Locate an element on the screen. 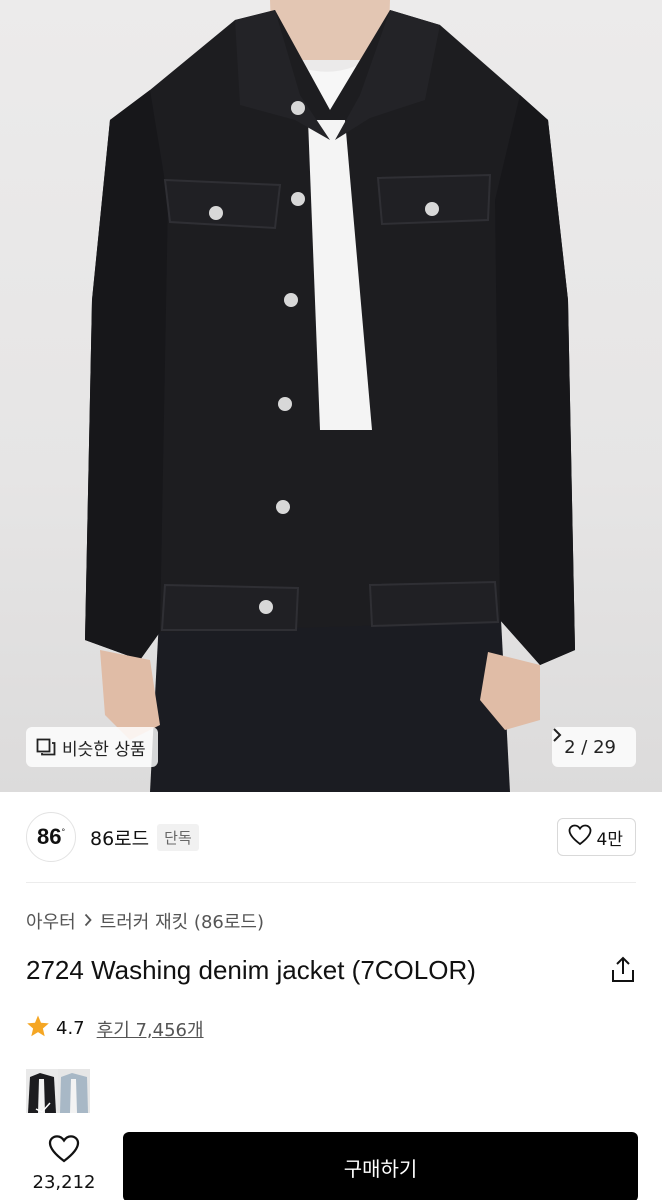 The image size is (662, 1200). breadcrumb: 아우터 트러커 재킷 (86로드) is located at coordinates (145, 921).